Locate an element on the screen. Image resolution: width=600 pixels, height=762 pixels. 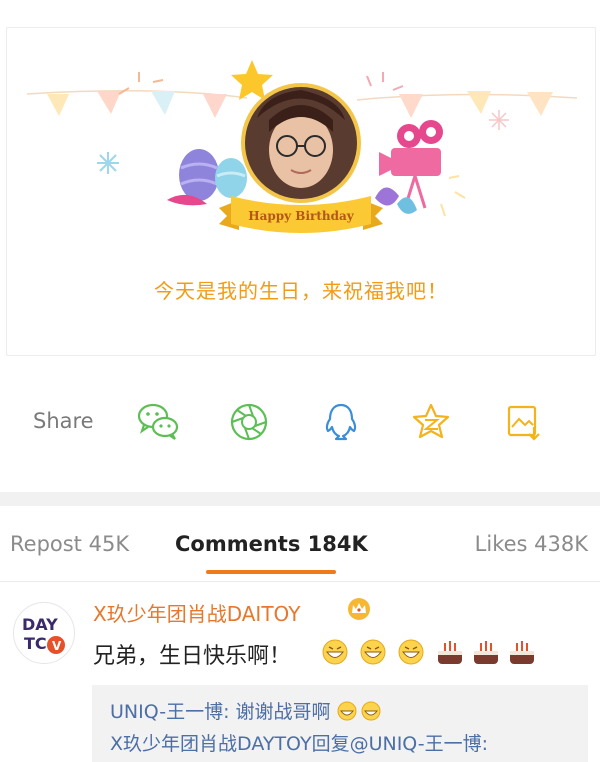
crown-icon is located at coordinates (359, 611).